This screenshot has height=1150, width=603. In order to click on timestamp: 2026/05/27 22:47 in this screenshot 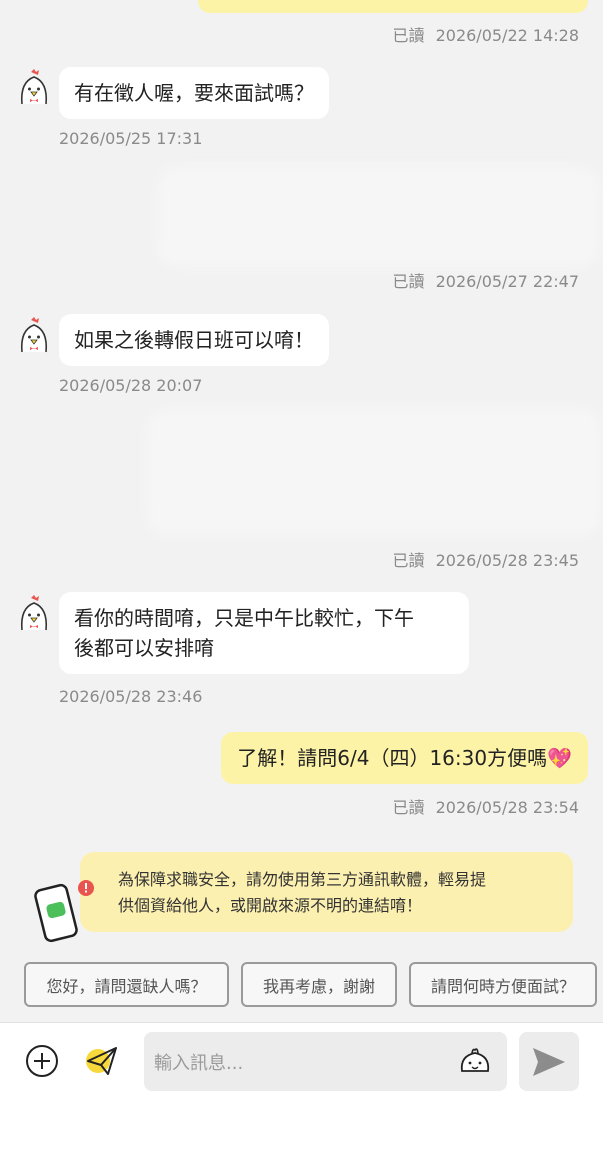, I will do `click(507, 281)`.